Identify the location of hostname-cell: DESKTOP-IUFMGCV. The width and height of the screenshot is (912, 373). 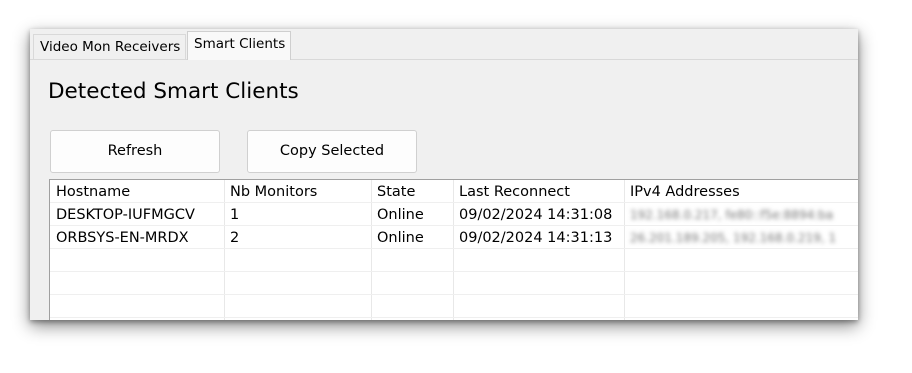
(125, 215).